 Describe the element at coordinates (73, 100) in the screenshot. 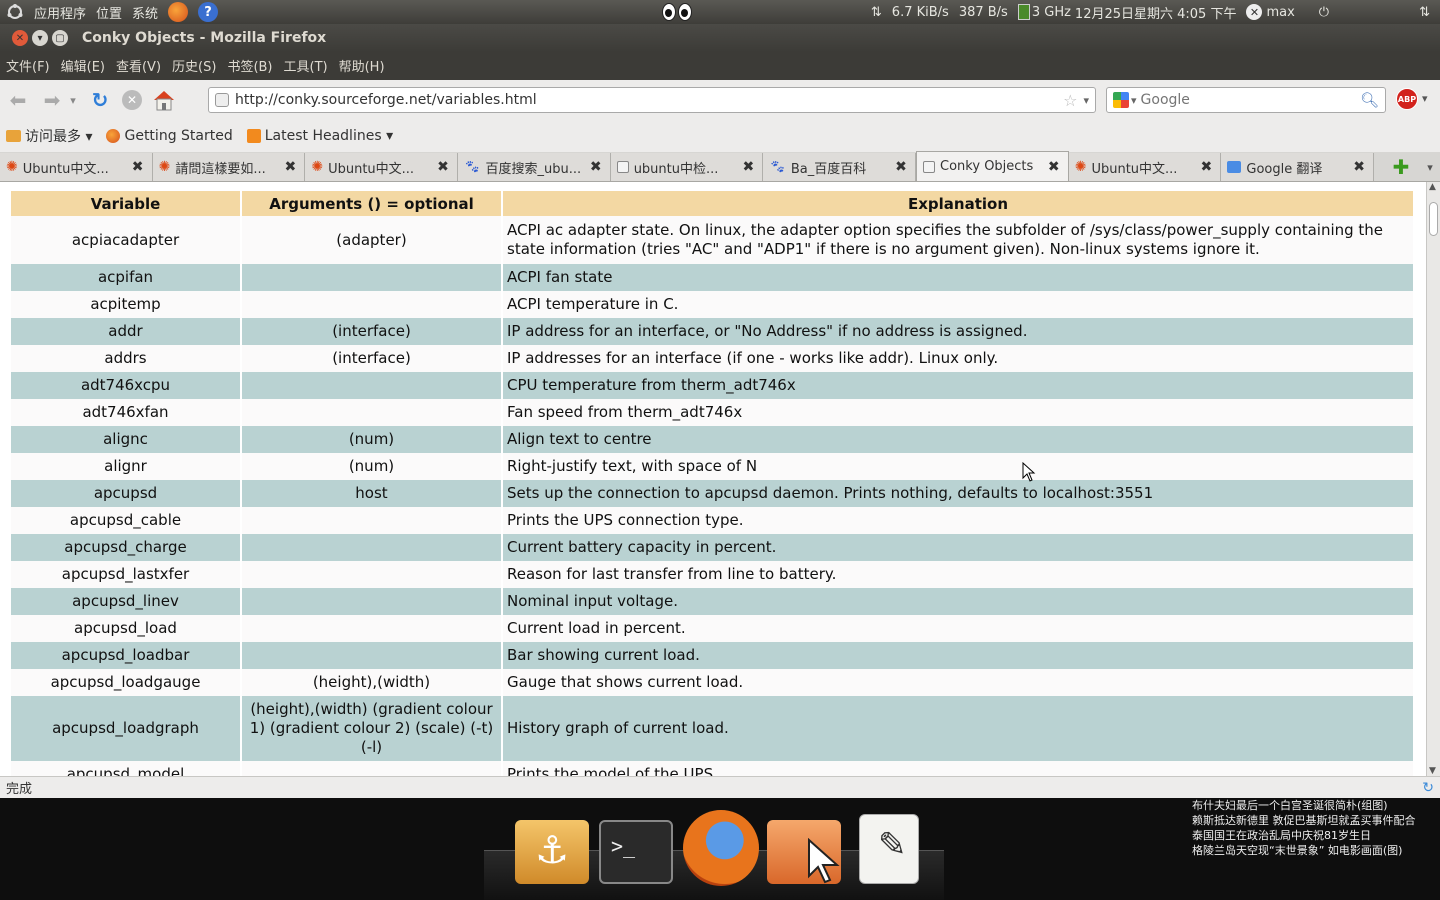

I see `history-dropdown-icon: ▾` at that location.